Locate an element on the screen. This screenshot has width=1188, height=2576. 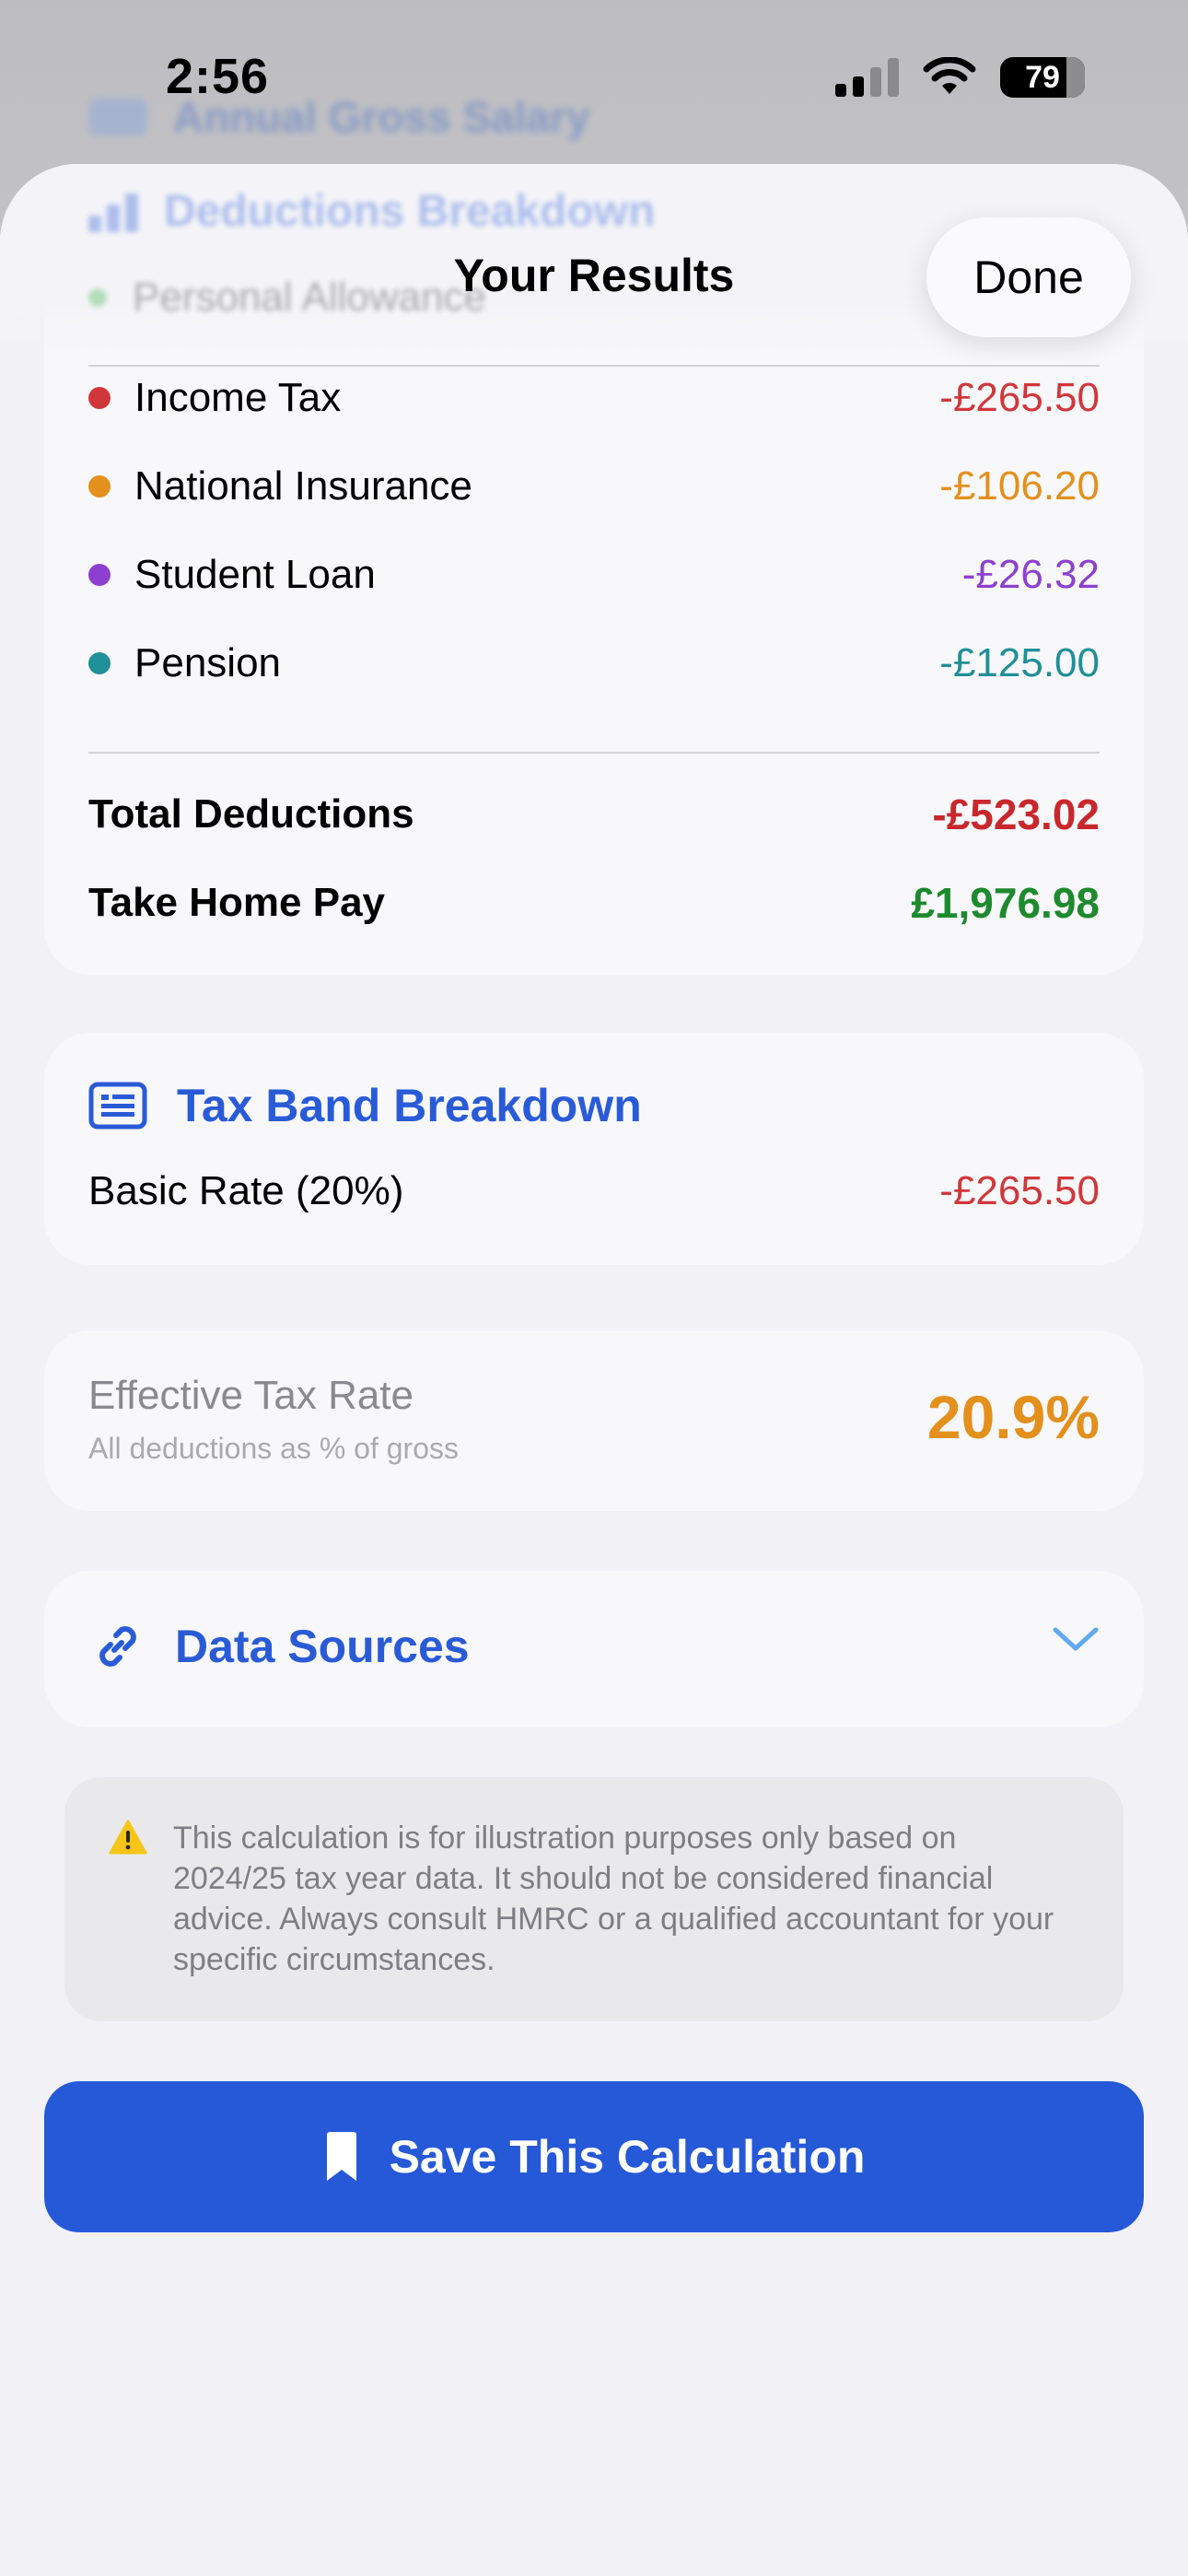
battery-indicator: 79 is located at coordinates (1042, 77).